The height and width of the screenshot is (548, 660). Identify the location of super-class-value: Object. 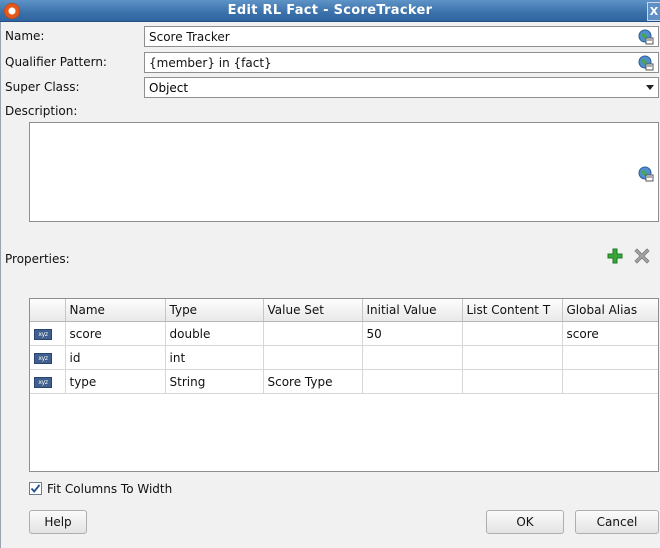
(169, 88).